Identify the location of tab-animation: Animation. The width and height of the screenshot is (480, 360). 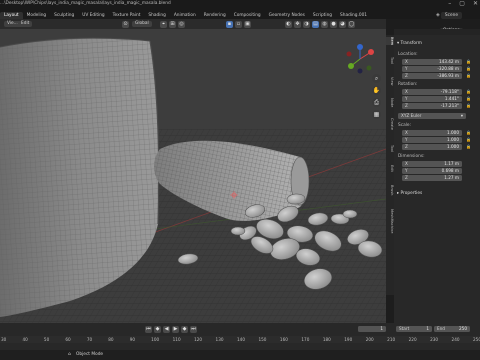
(185, 15).